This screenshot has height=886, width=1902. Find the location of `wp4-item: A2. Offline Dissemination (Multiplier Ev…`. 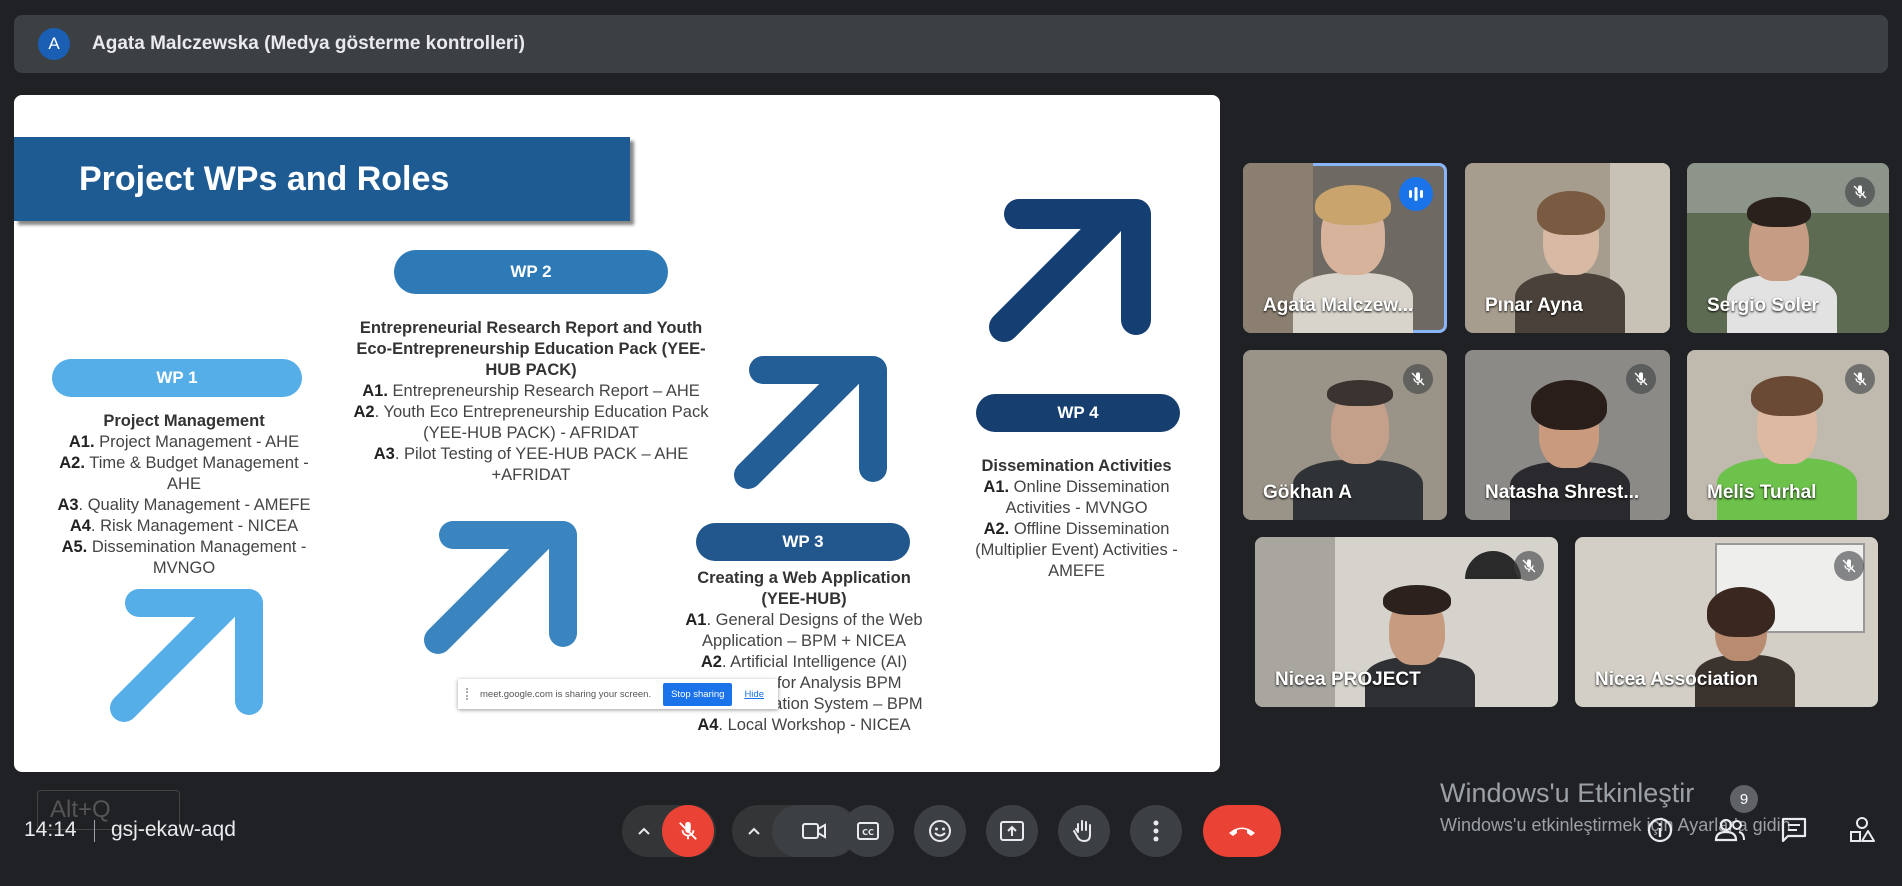

wp4-item: A2. Offline Dissemination (Multiplier Ev… is located at coordinates (1076, 550).